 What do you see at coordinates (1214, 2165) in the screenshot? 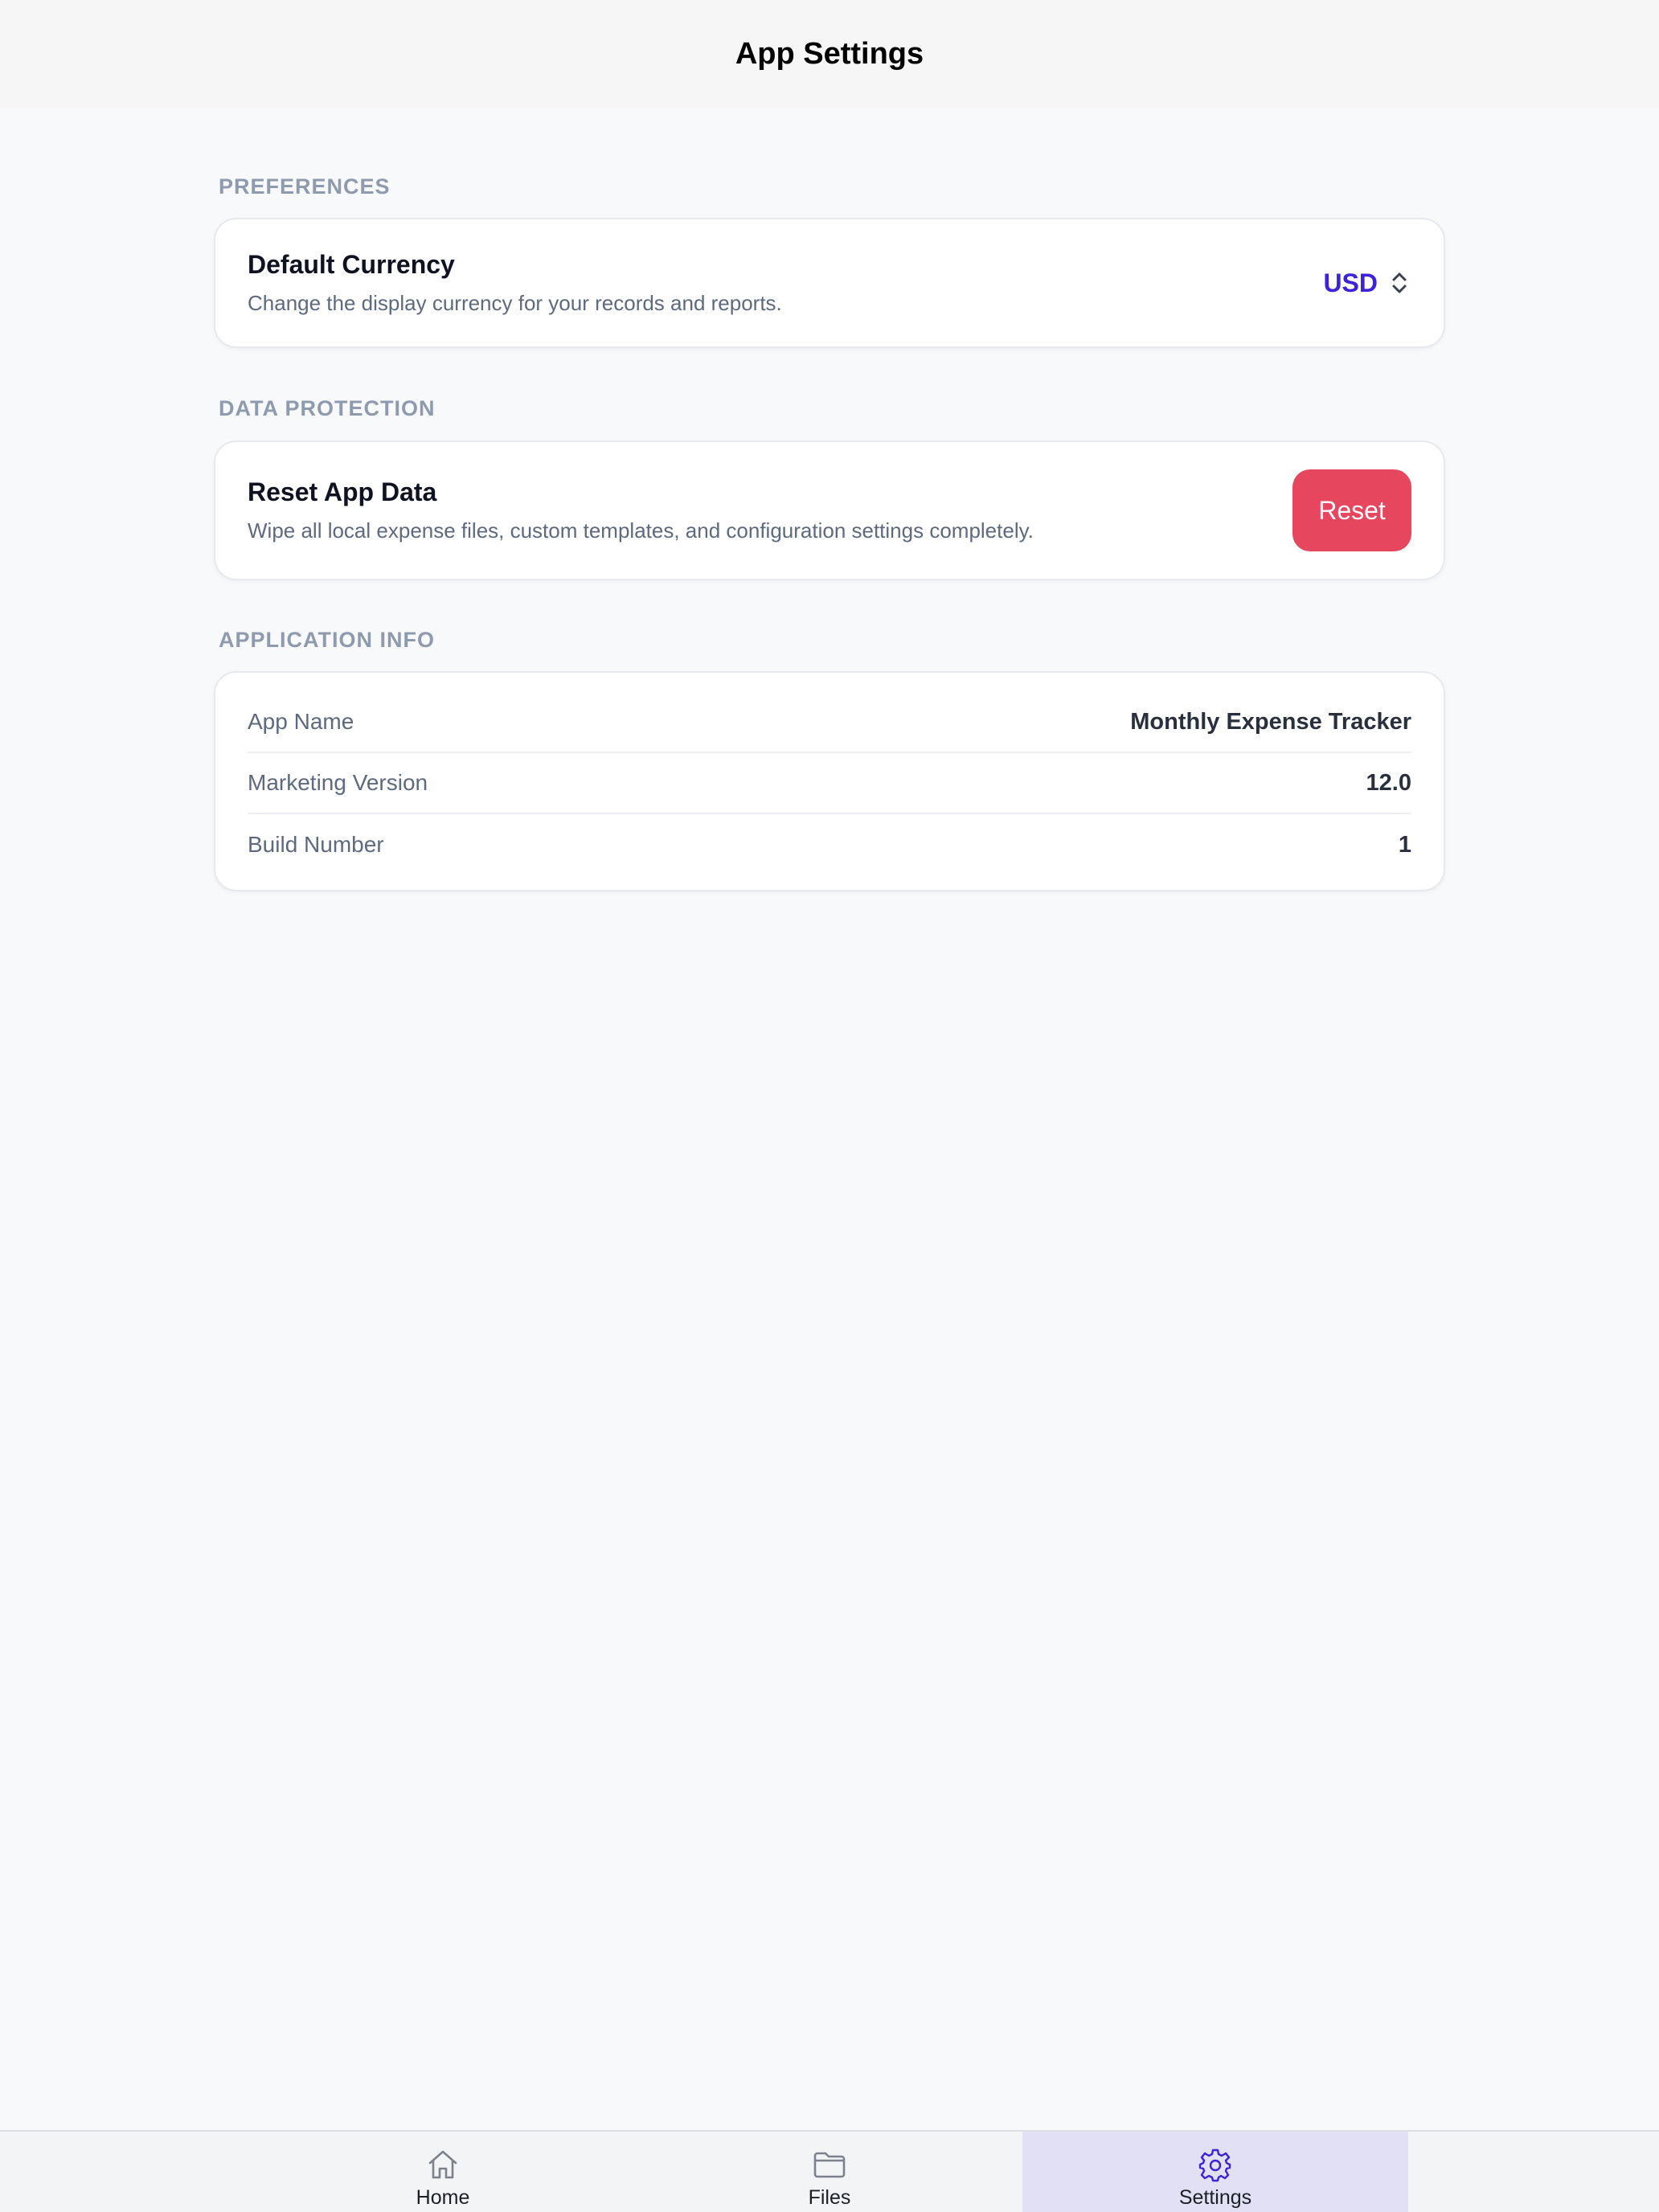
I see `gear-icon` at bounding box center [1214, 2165].